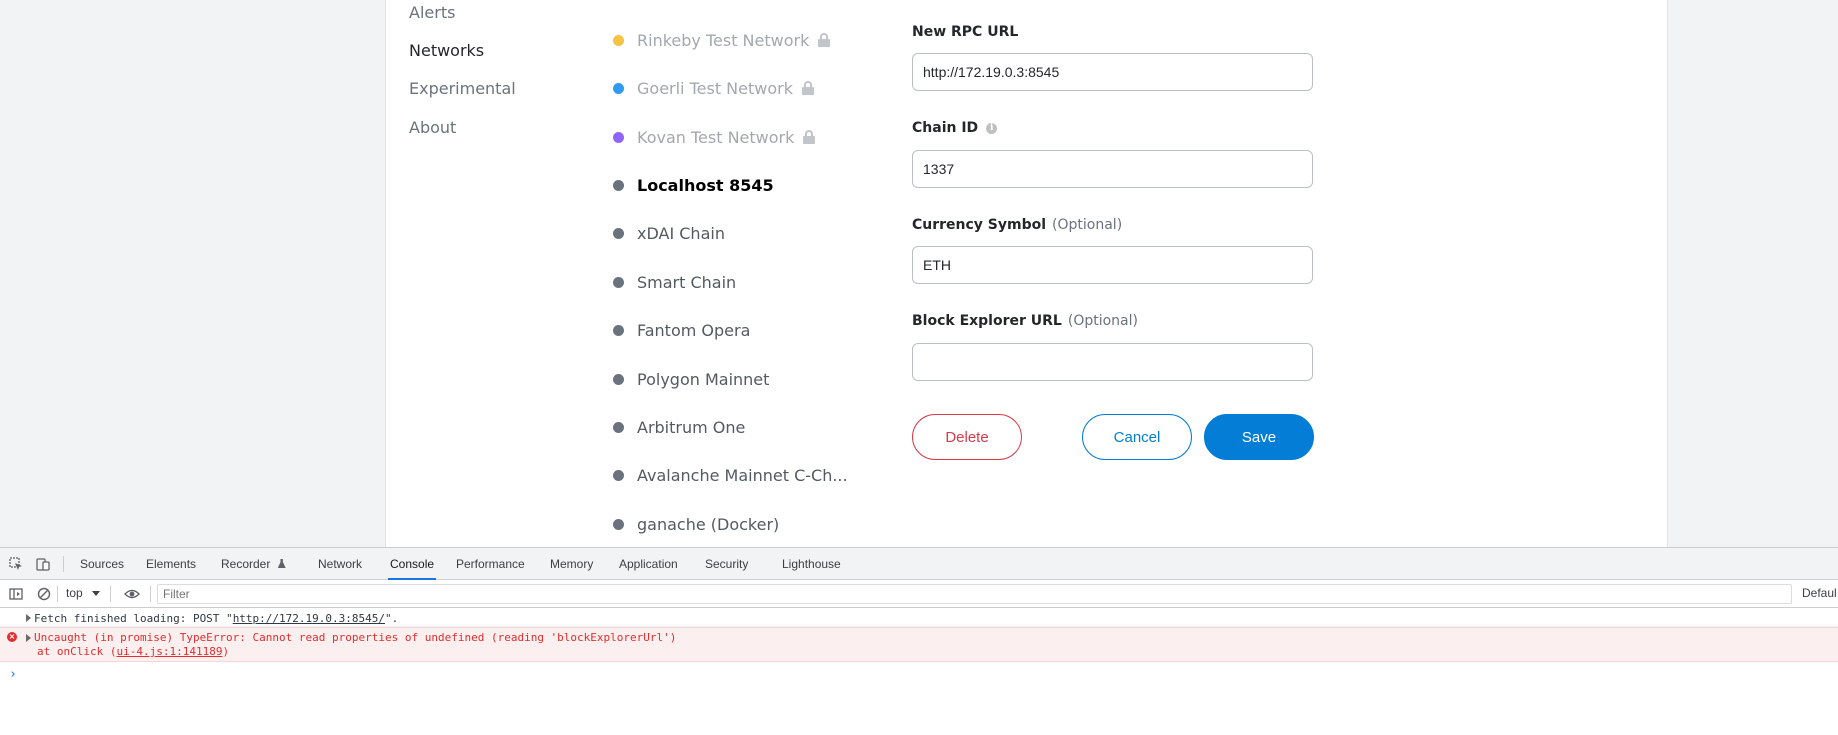 This screenshot has width=1838, height=735. What do you see at coordinates (169, 651) in the screenshot?
I see `source-link: ui-4.js:1:141189` at bounding box center [169, 651].